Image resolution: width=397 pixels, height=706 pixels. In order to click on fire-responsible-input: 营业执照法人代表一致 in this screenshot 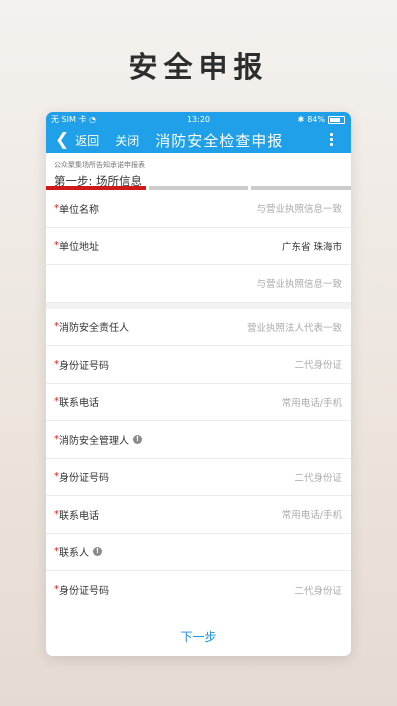, I will do `click(294, 327)`.